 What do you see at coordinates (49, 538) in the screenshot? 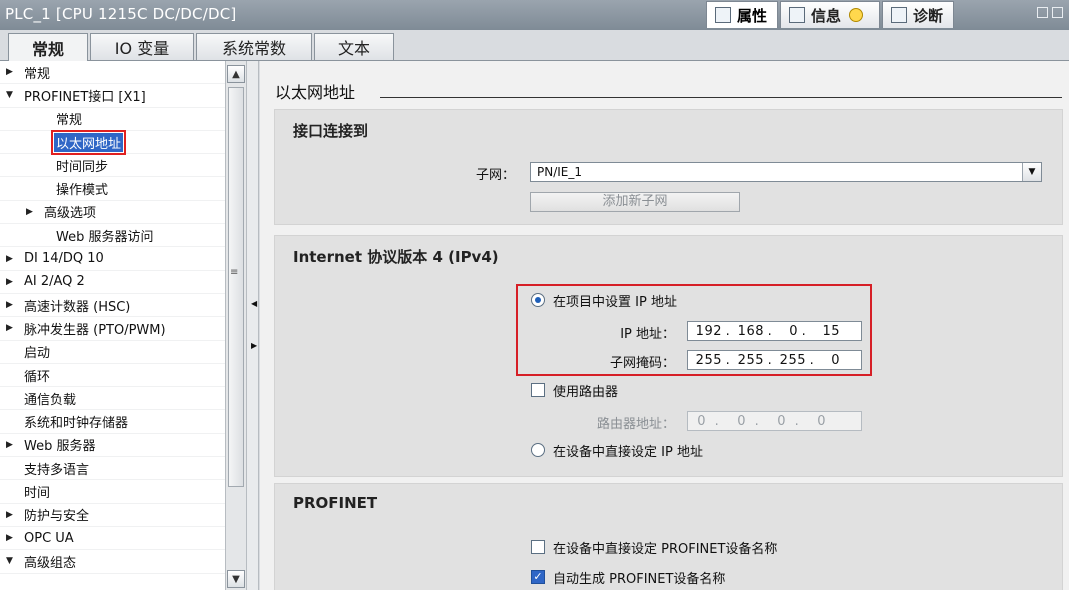
I see `tree-item-label: OPC UA` at bounding box center [49, 538].